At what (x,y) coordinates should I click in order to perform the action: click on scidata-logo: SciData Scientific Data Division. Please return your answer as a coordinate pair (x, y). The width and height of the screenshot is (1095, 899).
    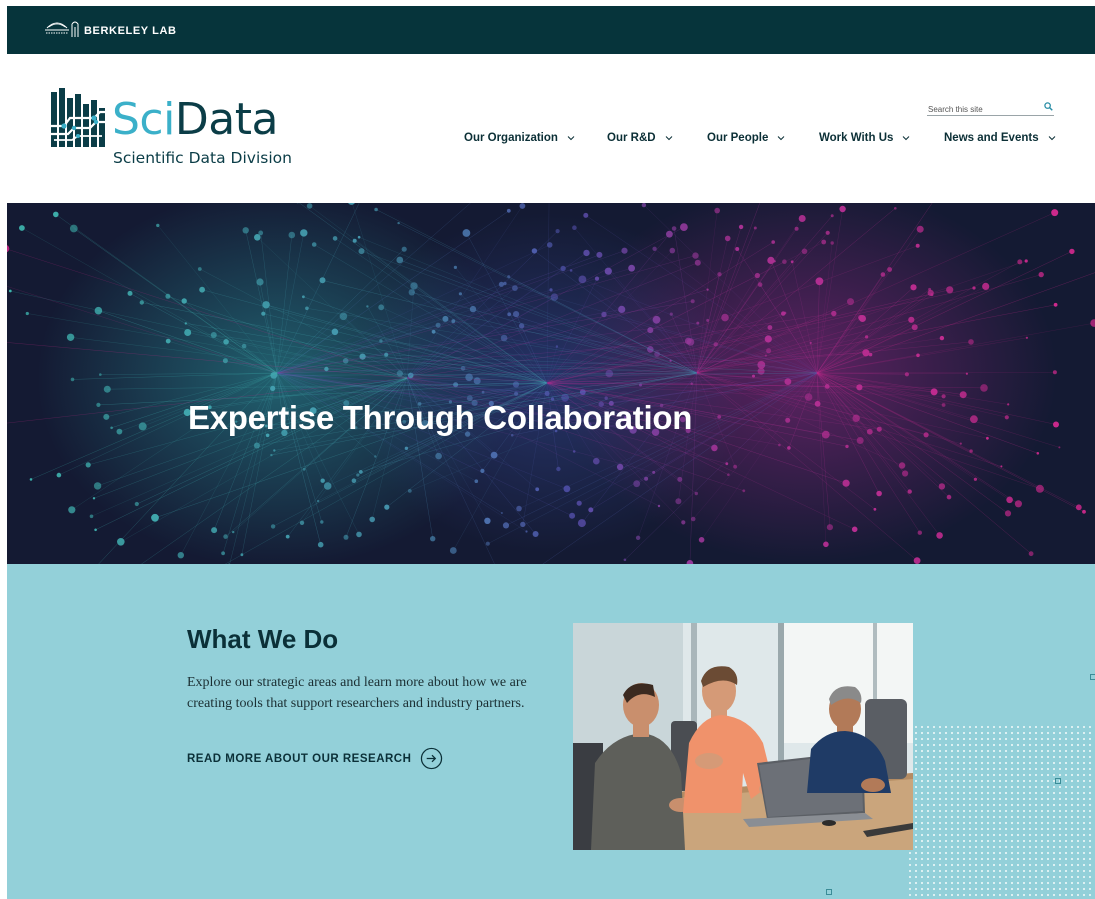
    Looking at the image, I should click on (180, 129).